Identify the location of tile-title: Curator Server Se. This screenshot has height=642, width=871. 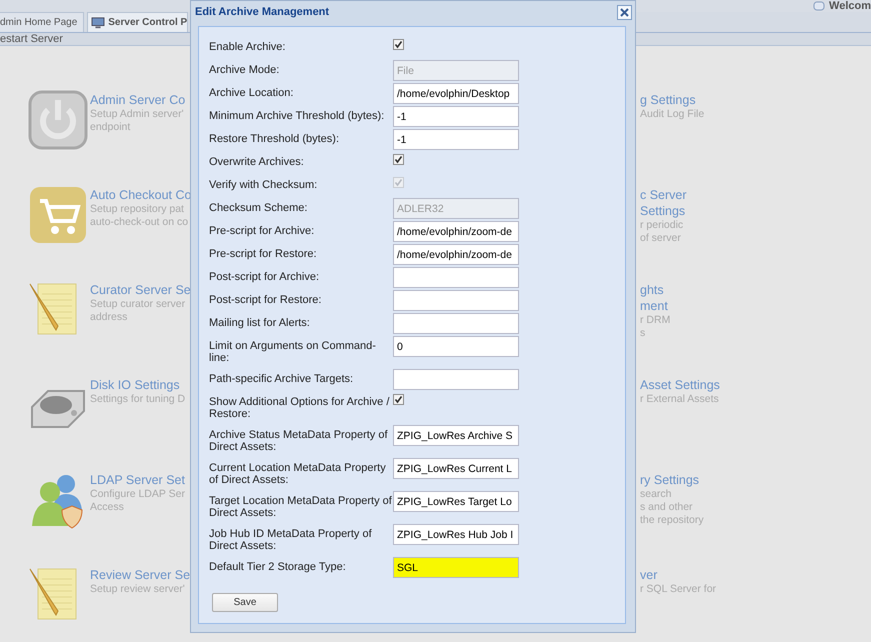
(140, 290).